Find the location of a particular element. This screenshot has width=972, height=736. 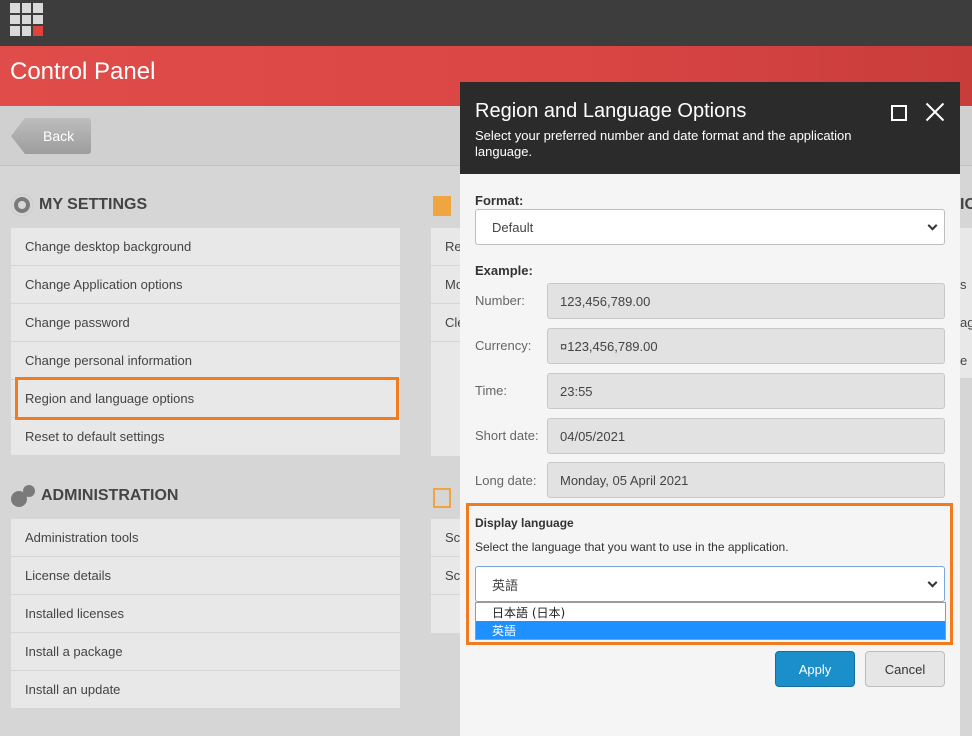

middle-list-top: Re Mo Cle is located at coordinates (445, 342).